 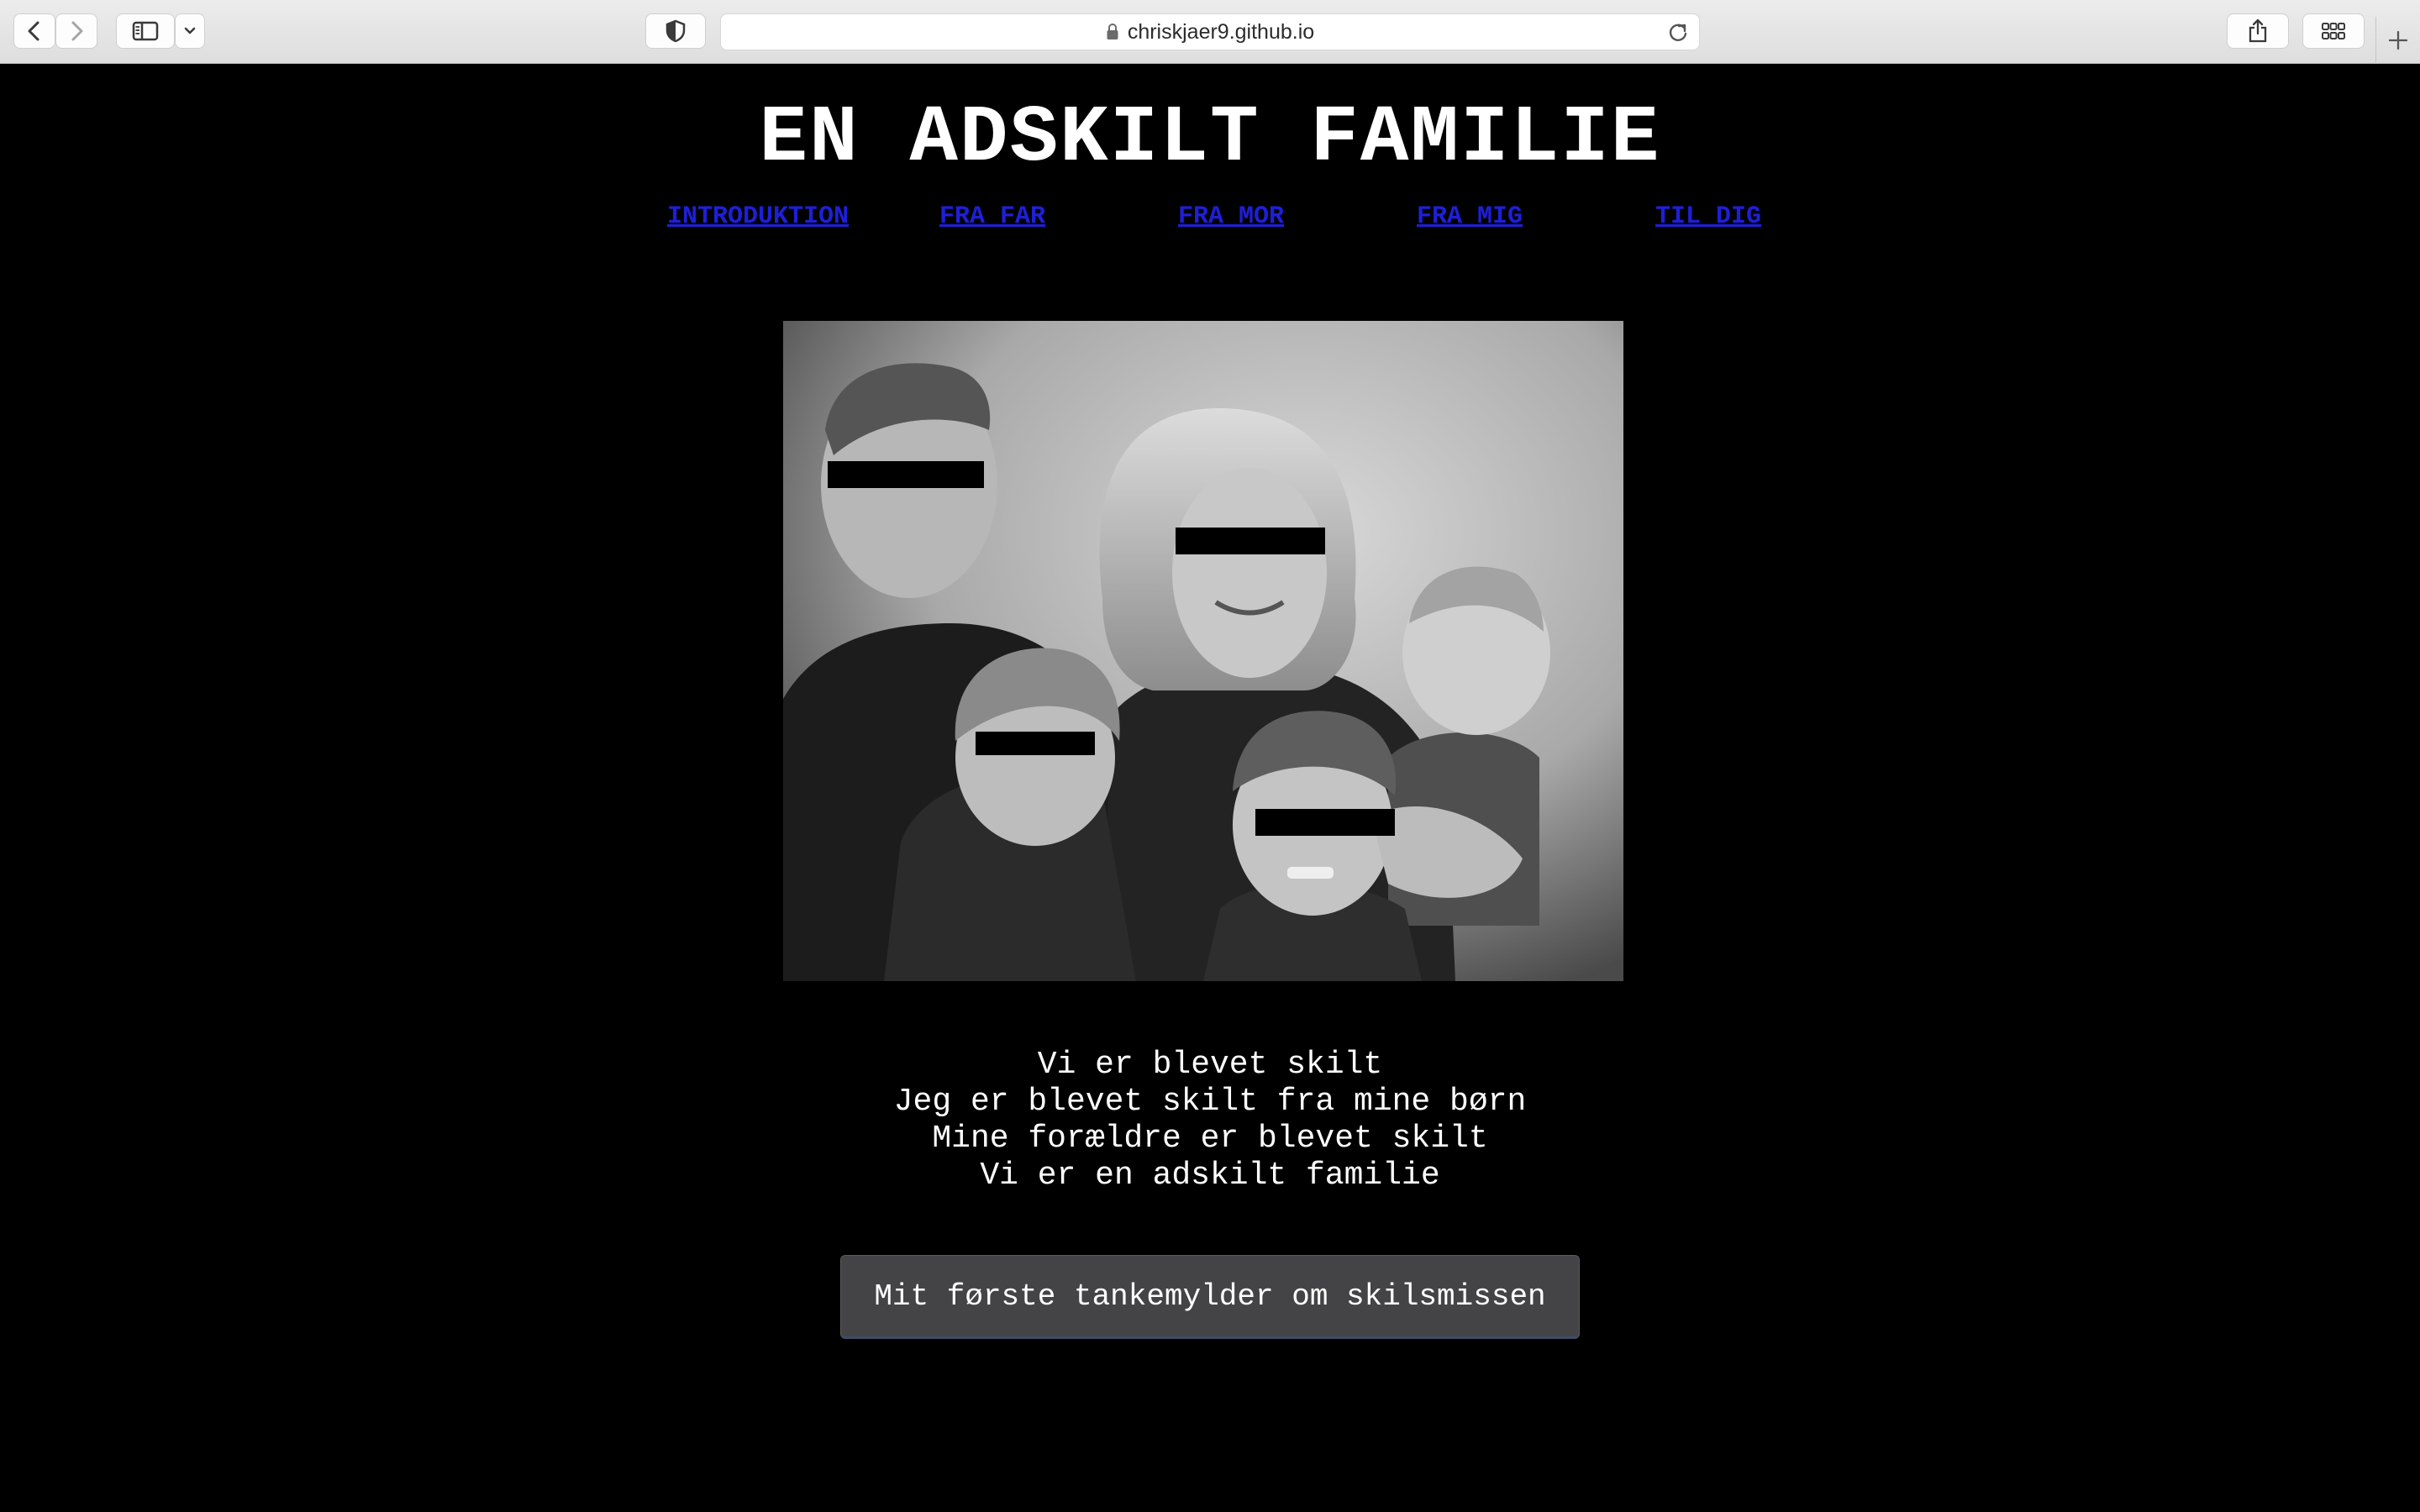 I want to click on sidebar-icon, so click(x=146, y=31).